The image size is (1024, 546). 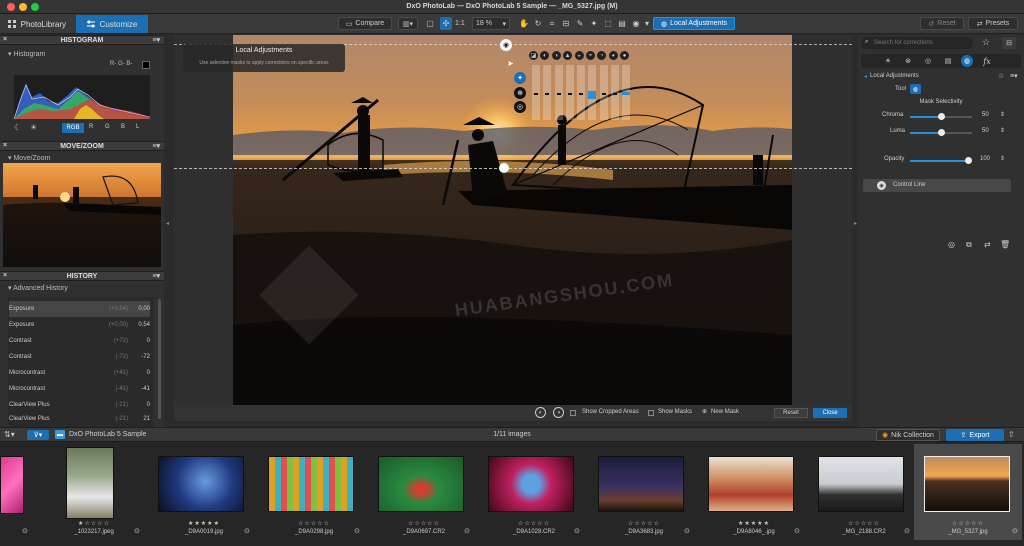 I want to click on rating-stars: ★★★★★, so click(x=204, y=523).